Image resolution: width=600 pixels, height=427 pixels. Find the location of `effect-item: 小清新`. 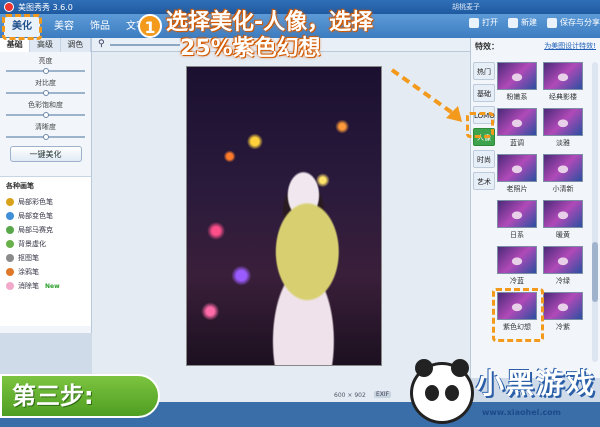

effect-item: 小清新 is located at coordinates (563, 174).